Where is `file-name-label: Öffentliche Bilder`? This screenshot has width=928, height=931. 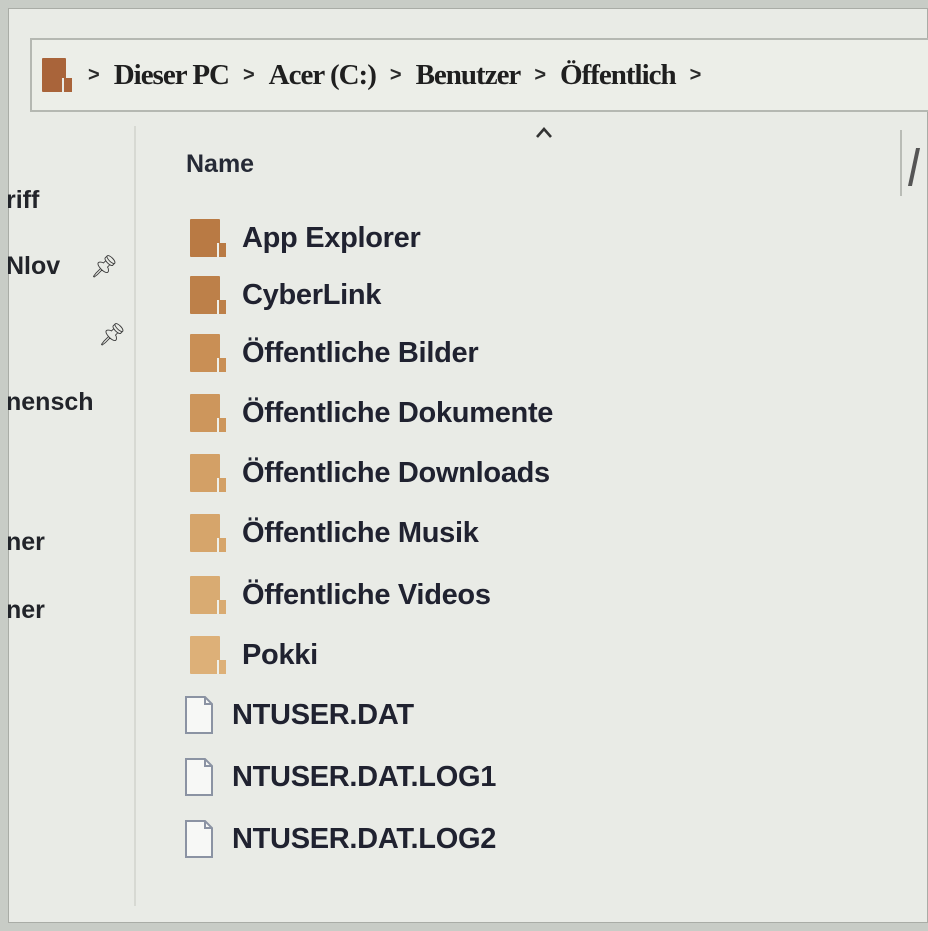
file-name-label: Öffentliche Bilder is located at coordinates (360, 352).